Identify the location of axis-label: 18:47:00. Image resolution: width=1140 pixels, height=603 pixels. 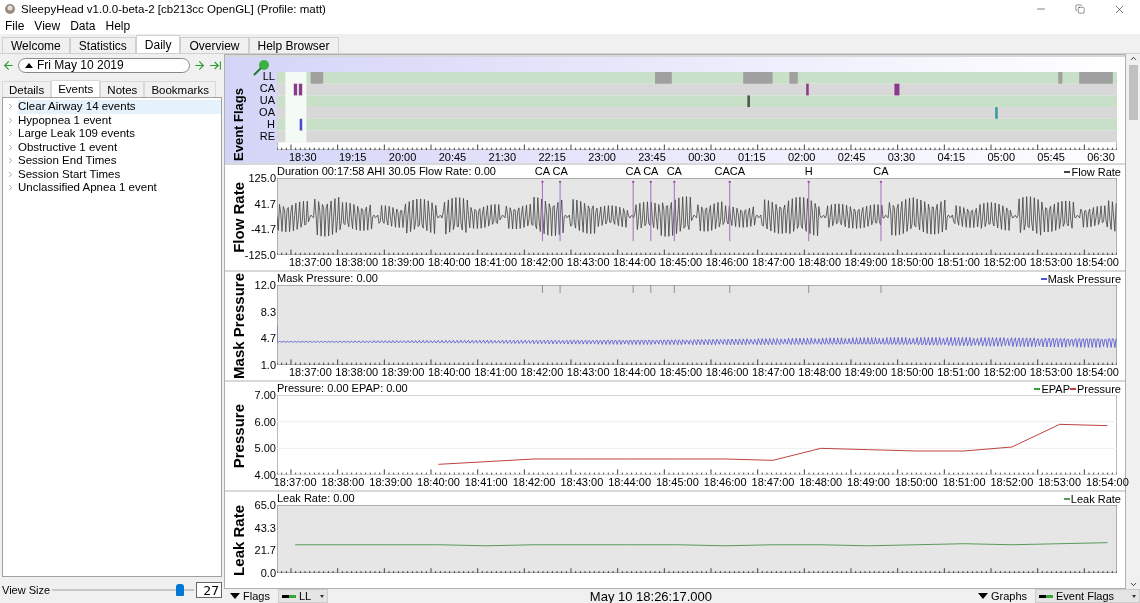
(773, 482).